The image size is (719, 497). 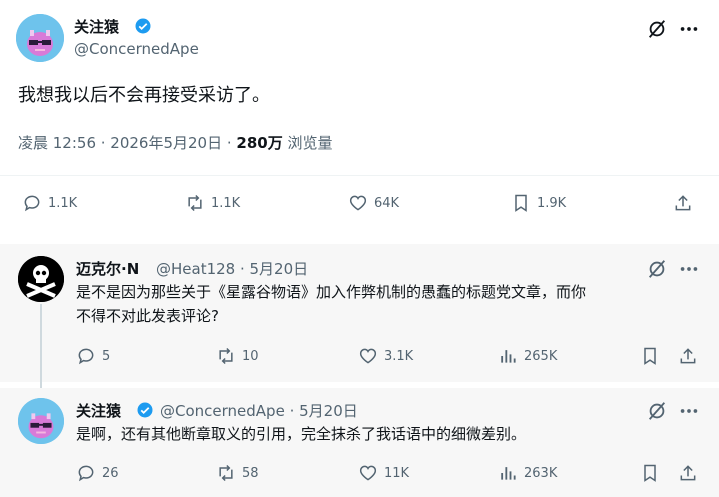 I want to click on reply-button: 26, so click(x=97, y=473).